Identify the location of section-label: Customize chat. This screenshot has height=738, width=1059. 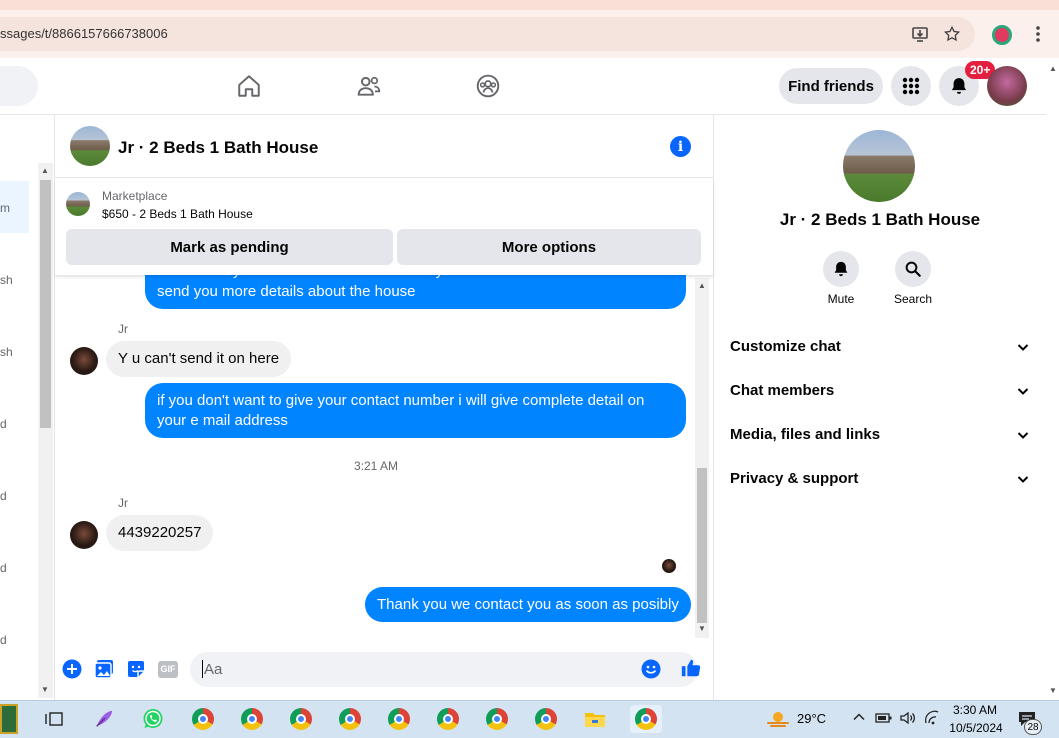
(785, 346).